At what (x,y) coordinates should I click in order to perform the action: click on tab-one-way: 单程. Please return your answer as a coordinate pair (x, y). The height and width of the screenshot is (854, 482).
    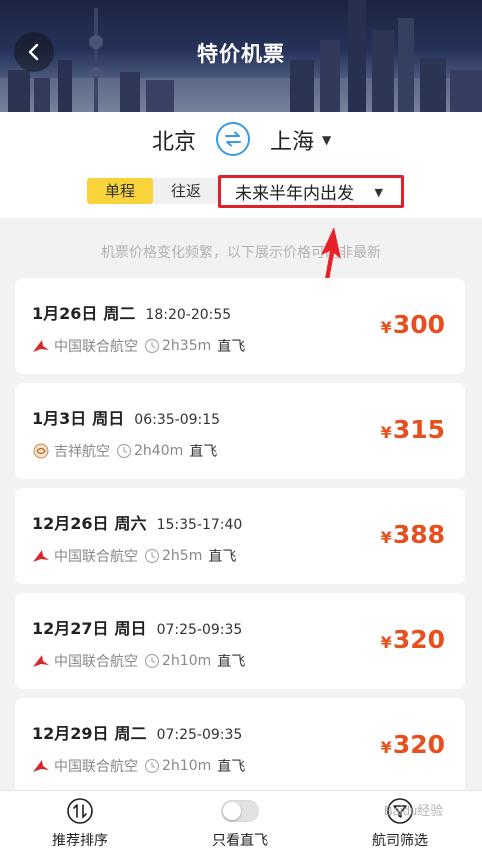
    Looking at the image, I should click on (120, 191).